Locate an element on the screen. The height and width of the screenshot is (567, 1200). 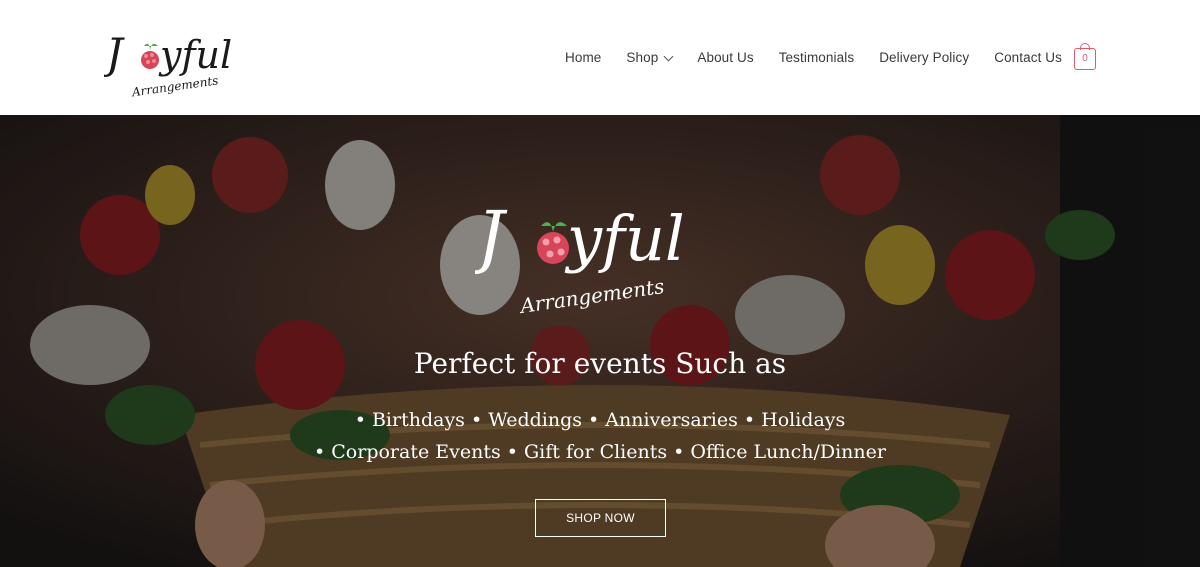
nav-shop: Shop is located at coordinates (650, 57).